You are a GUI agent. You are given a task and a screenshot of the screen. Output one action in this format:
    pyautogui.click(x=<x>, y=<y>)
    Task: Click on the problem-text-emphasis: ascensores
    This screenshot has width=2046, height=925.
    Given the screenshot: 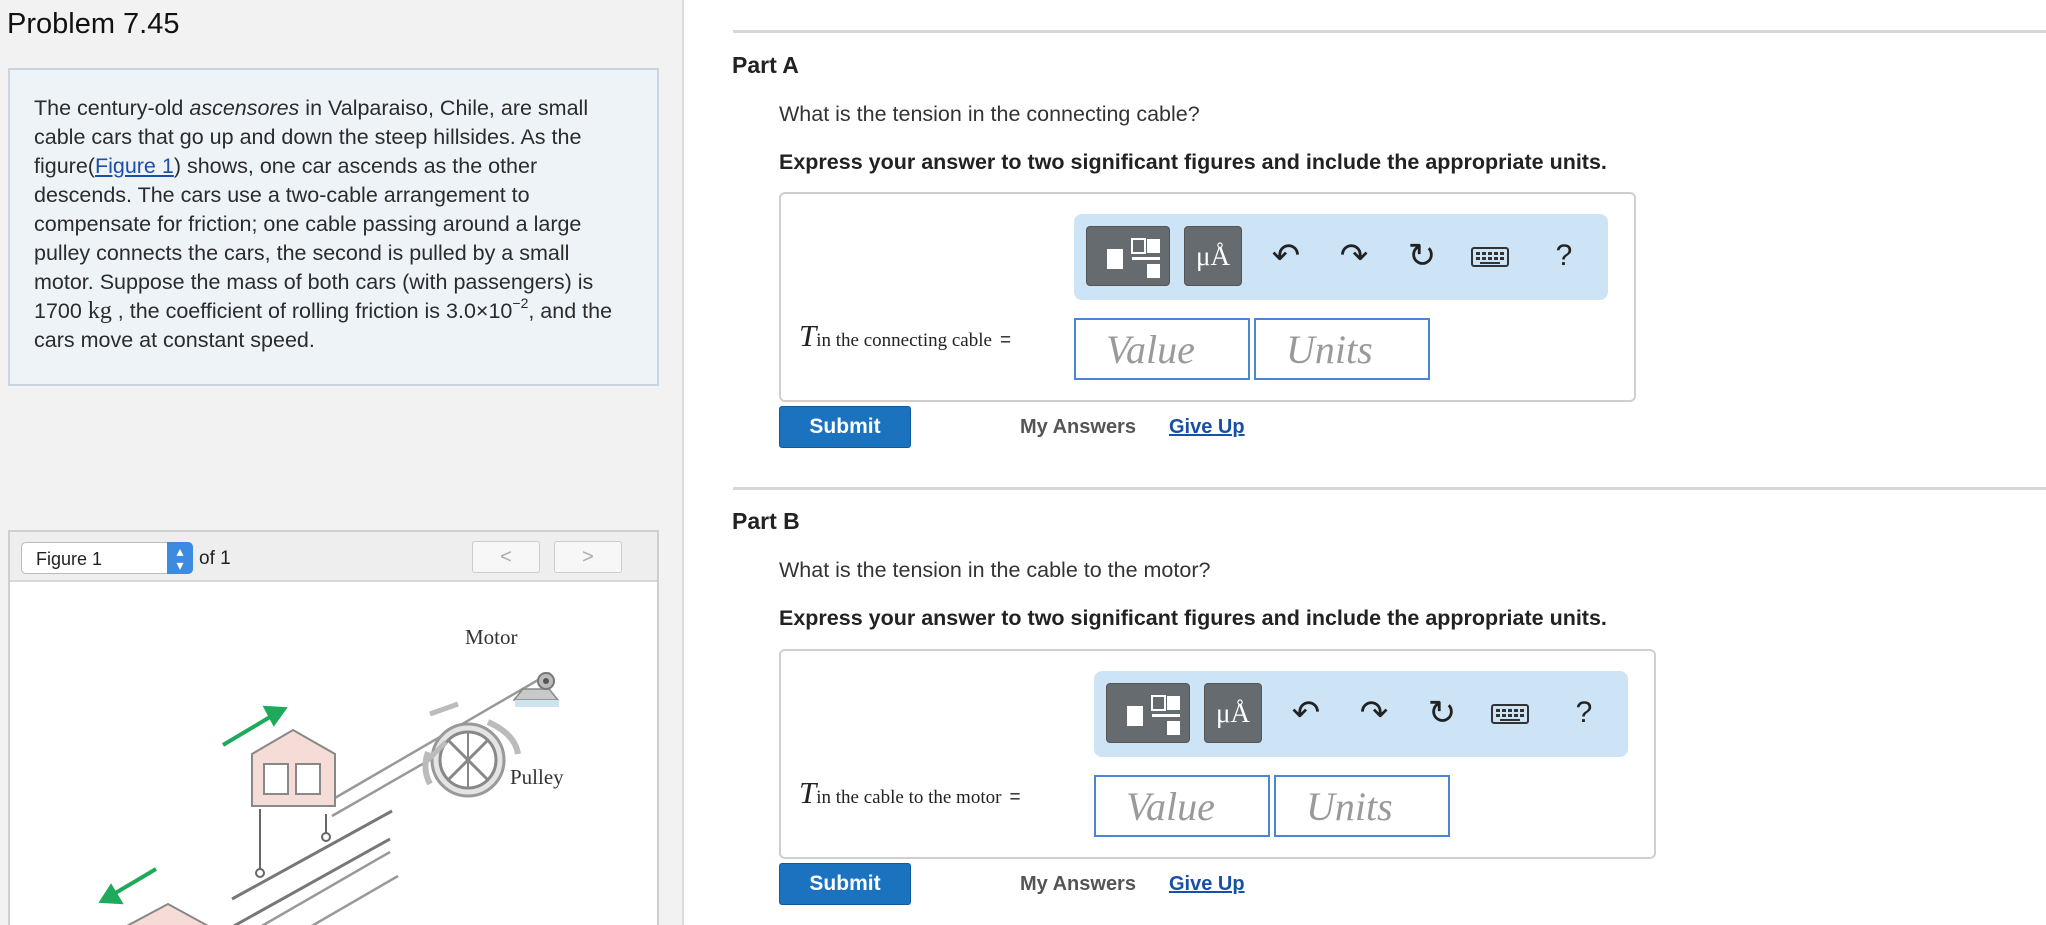 What is the action you would take?
    pyautogui.click(x=244, y=108)
    